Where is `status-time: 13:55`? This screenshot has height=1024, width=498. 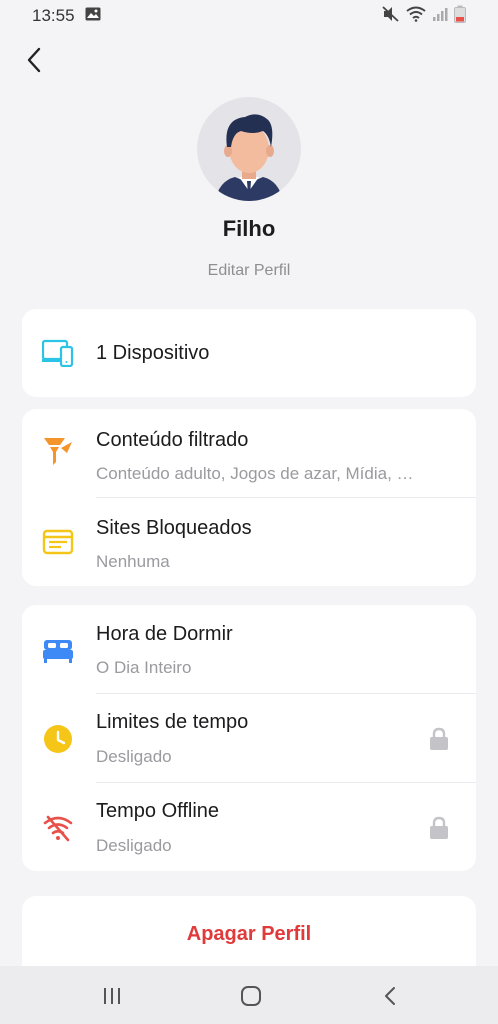 status-time: 13:55 is located at coordinates (53, 15).